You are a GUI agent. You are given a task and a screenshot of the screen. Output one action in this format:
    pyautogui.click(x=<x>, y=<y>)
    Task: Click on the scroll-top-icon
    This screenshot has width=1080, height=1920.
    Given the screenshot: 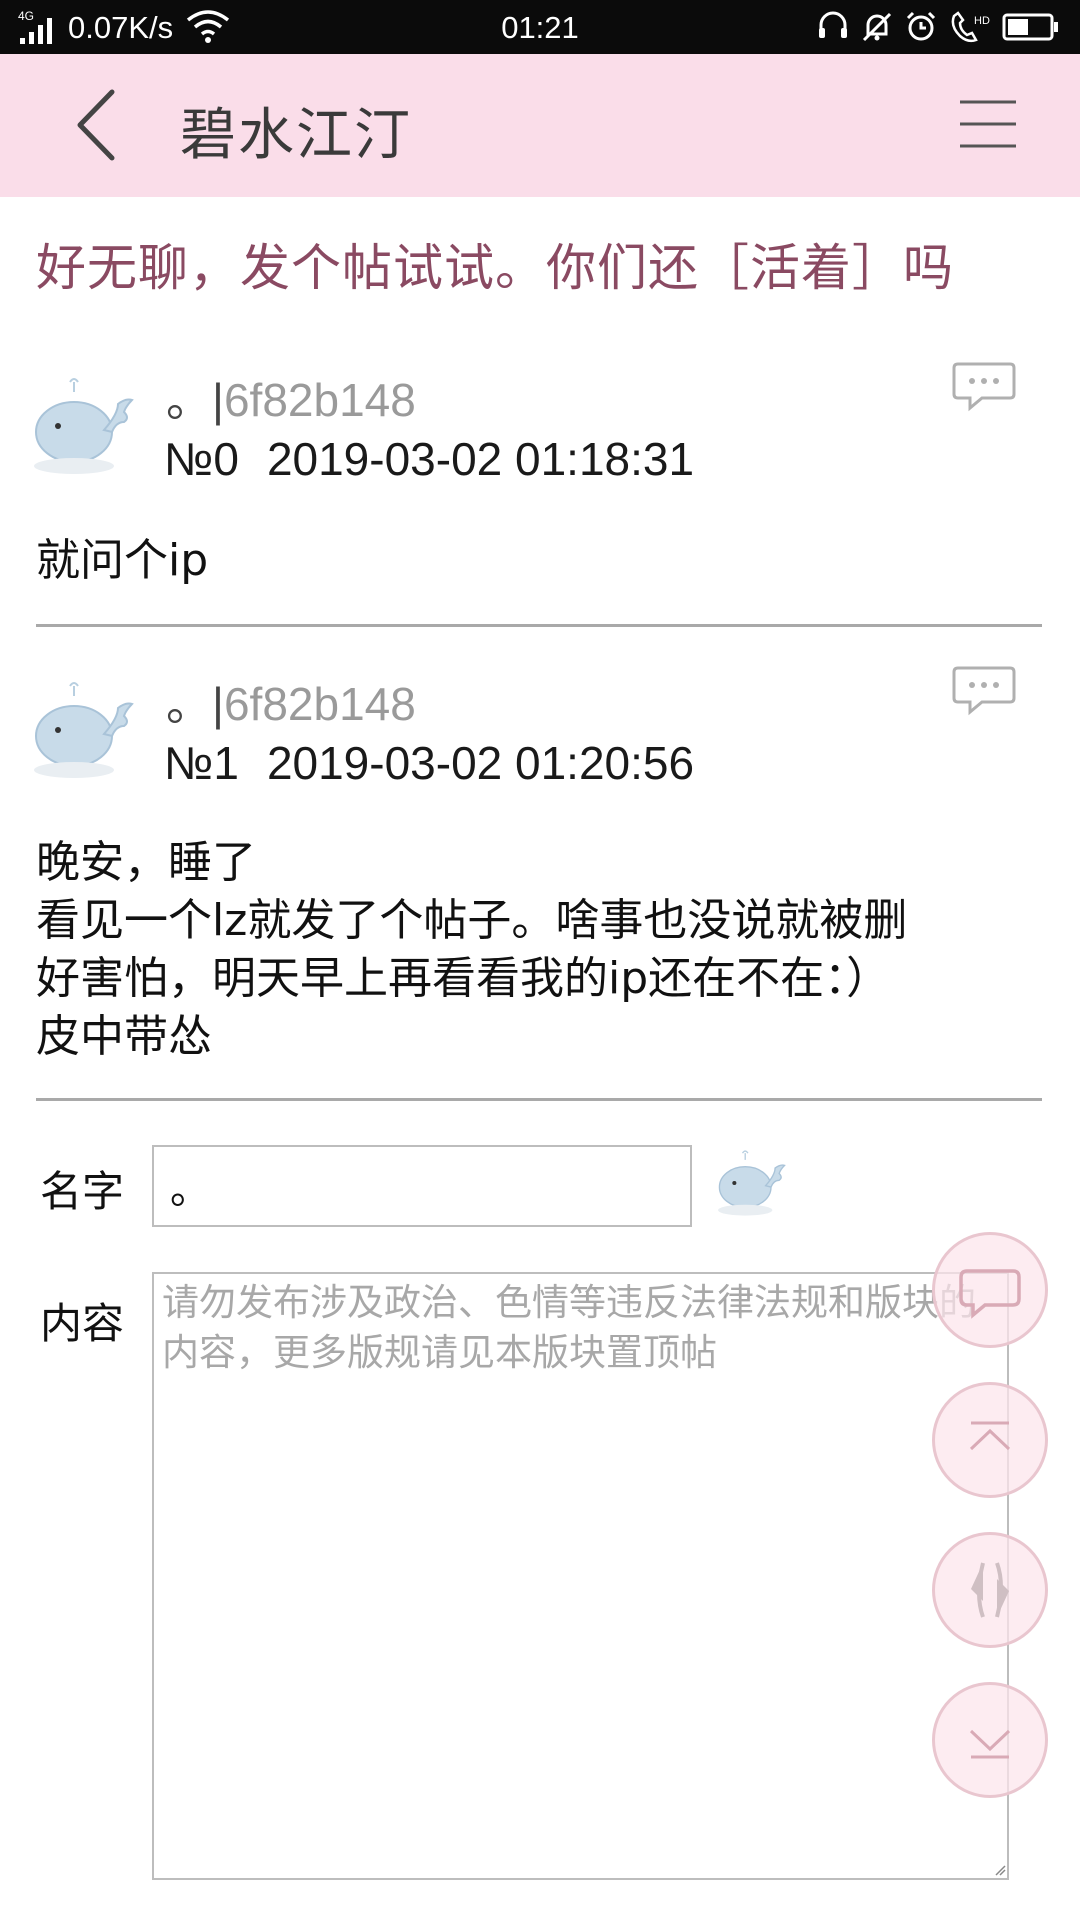 What is the action you would take?
    pyautogui.click(x=990, y=1436)
    